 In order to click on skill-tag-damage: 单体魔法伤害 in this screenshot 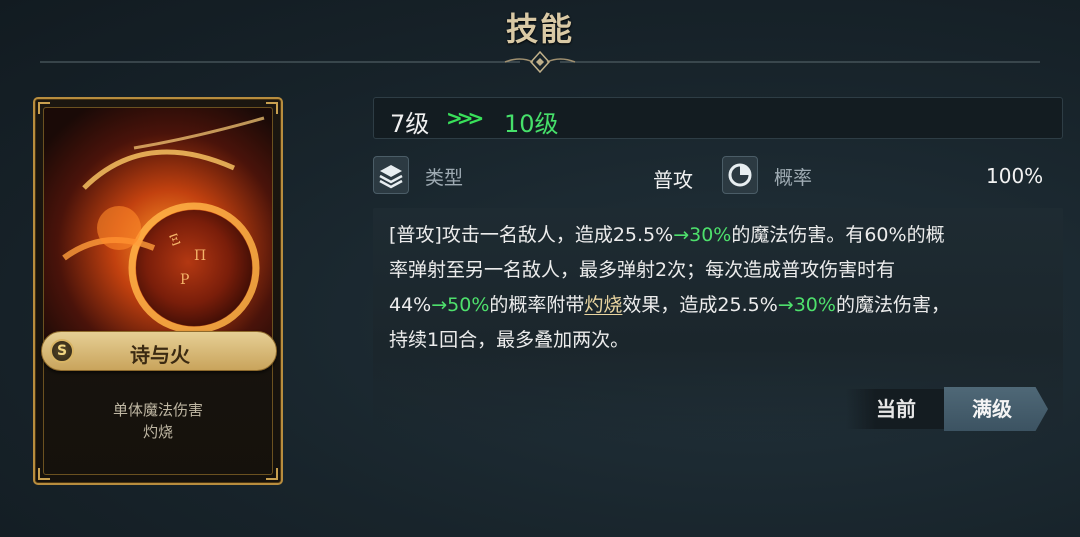, I will do `click(157, 410)`.